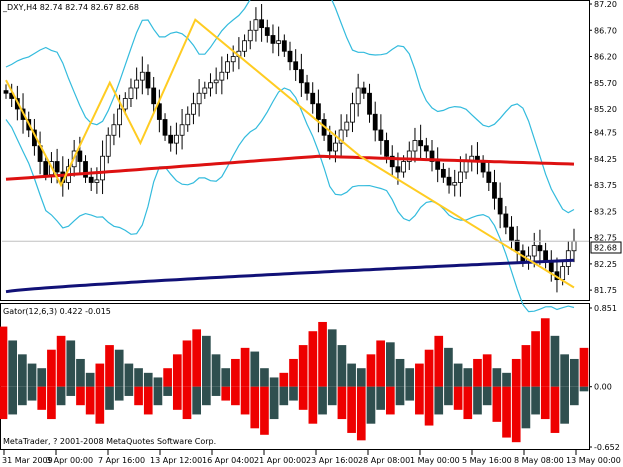 The height and width of the screenshot is (467, 623). What do you see at coordinates (539, 460) in the screenshot?
I see `time-tick-label: 8 May 08:00` at bounding box center [539, 460].